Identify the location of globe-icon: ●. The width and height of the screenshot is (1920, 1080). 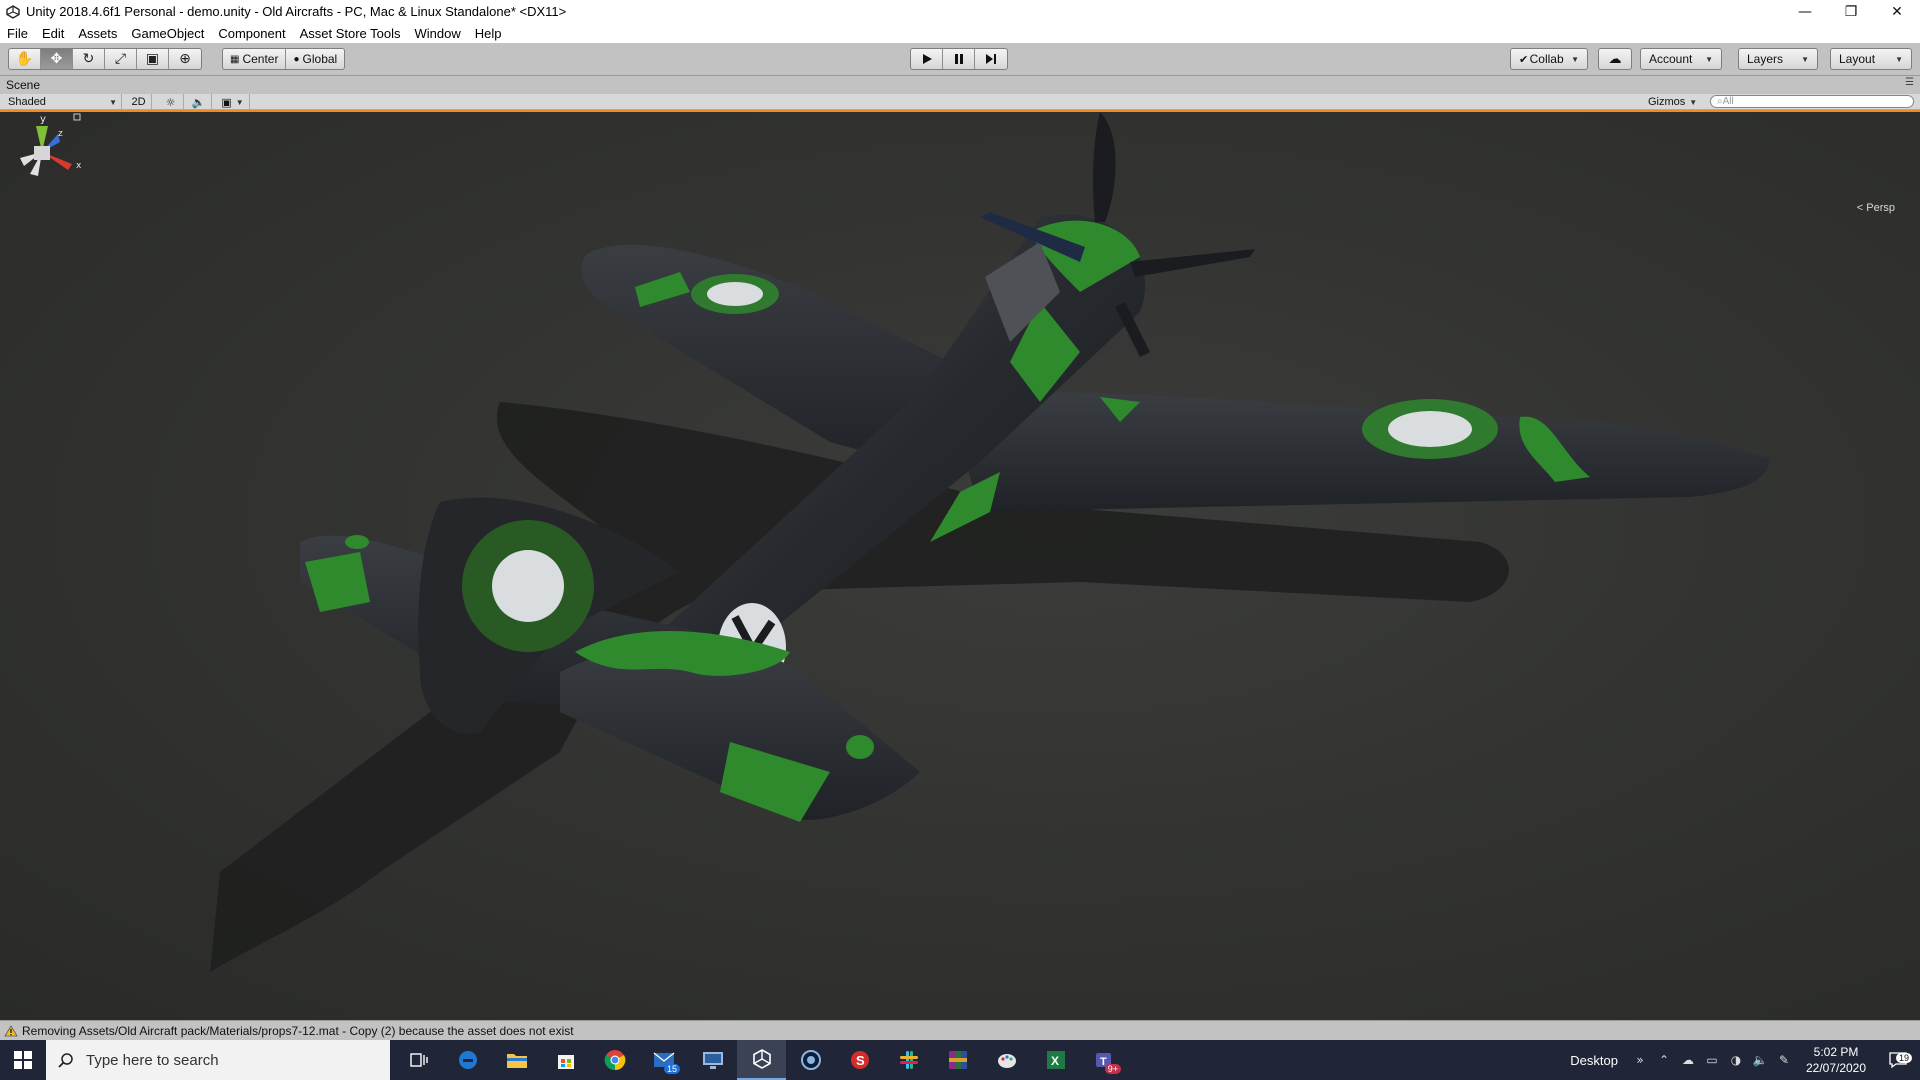
(296, 59).